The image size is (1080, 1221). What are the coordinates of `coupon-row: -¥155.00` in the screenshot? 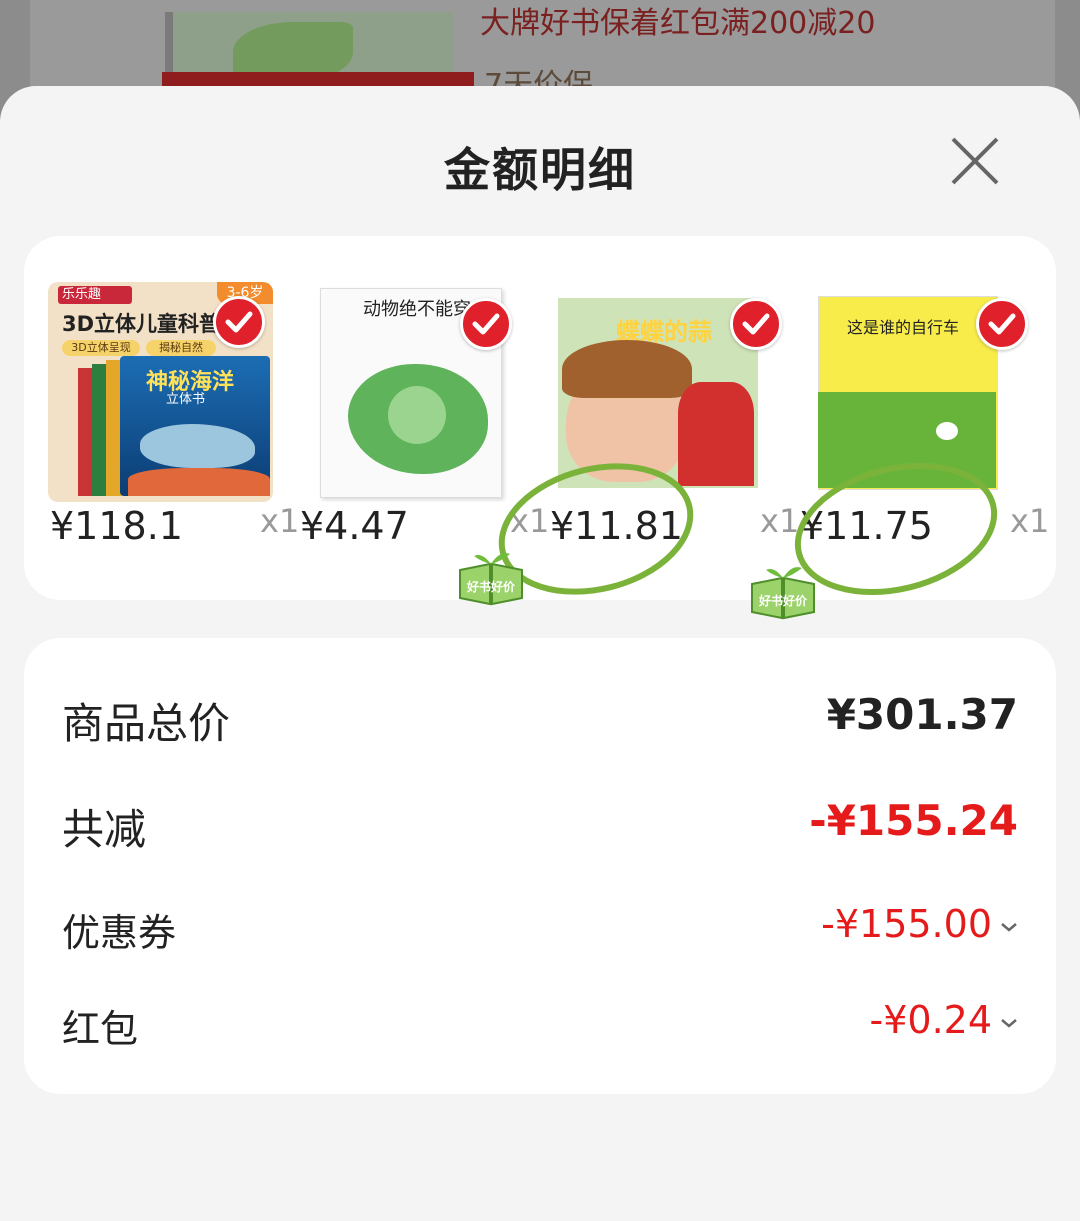 It's located at (919, 924).